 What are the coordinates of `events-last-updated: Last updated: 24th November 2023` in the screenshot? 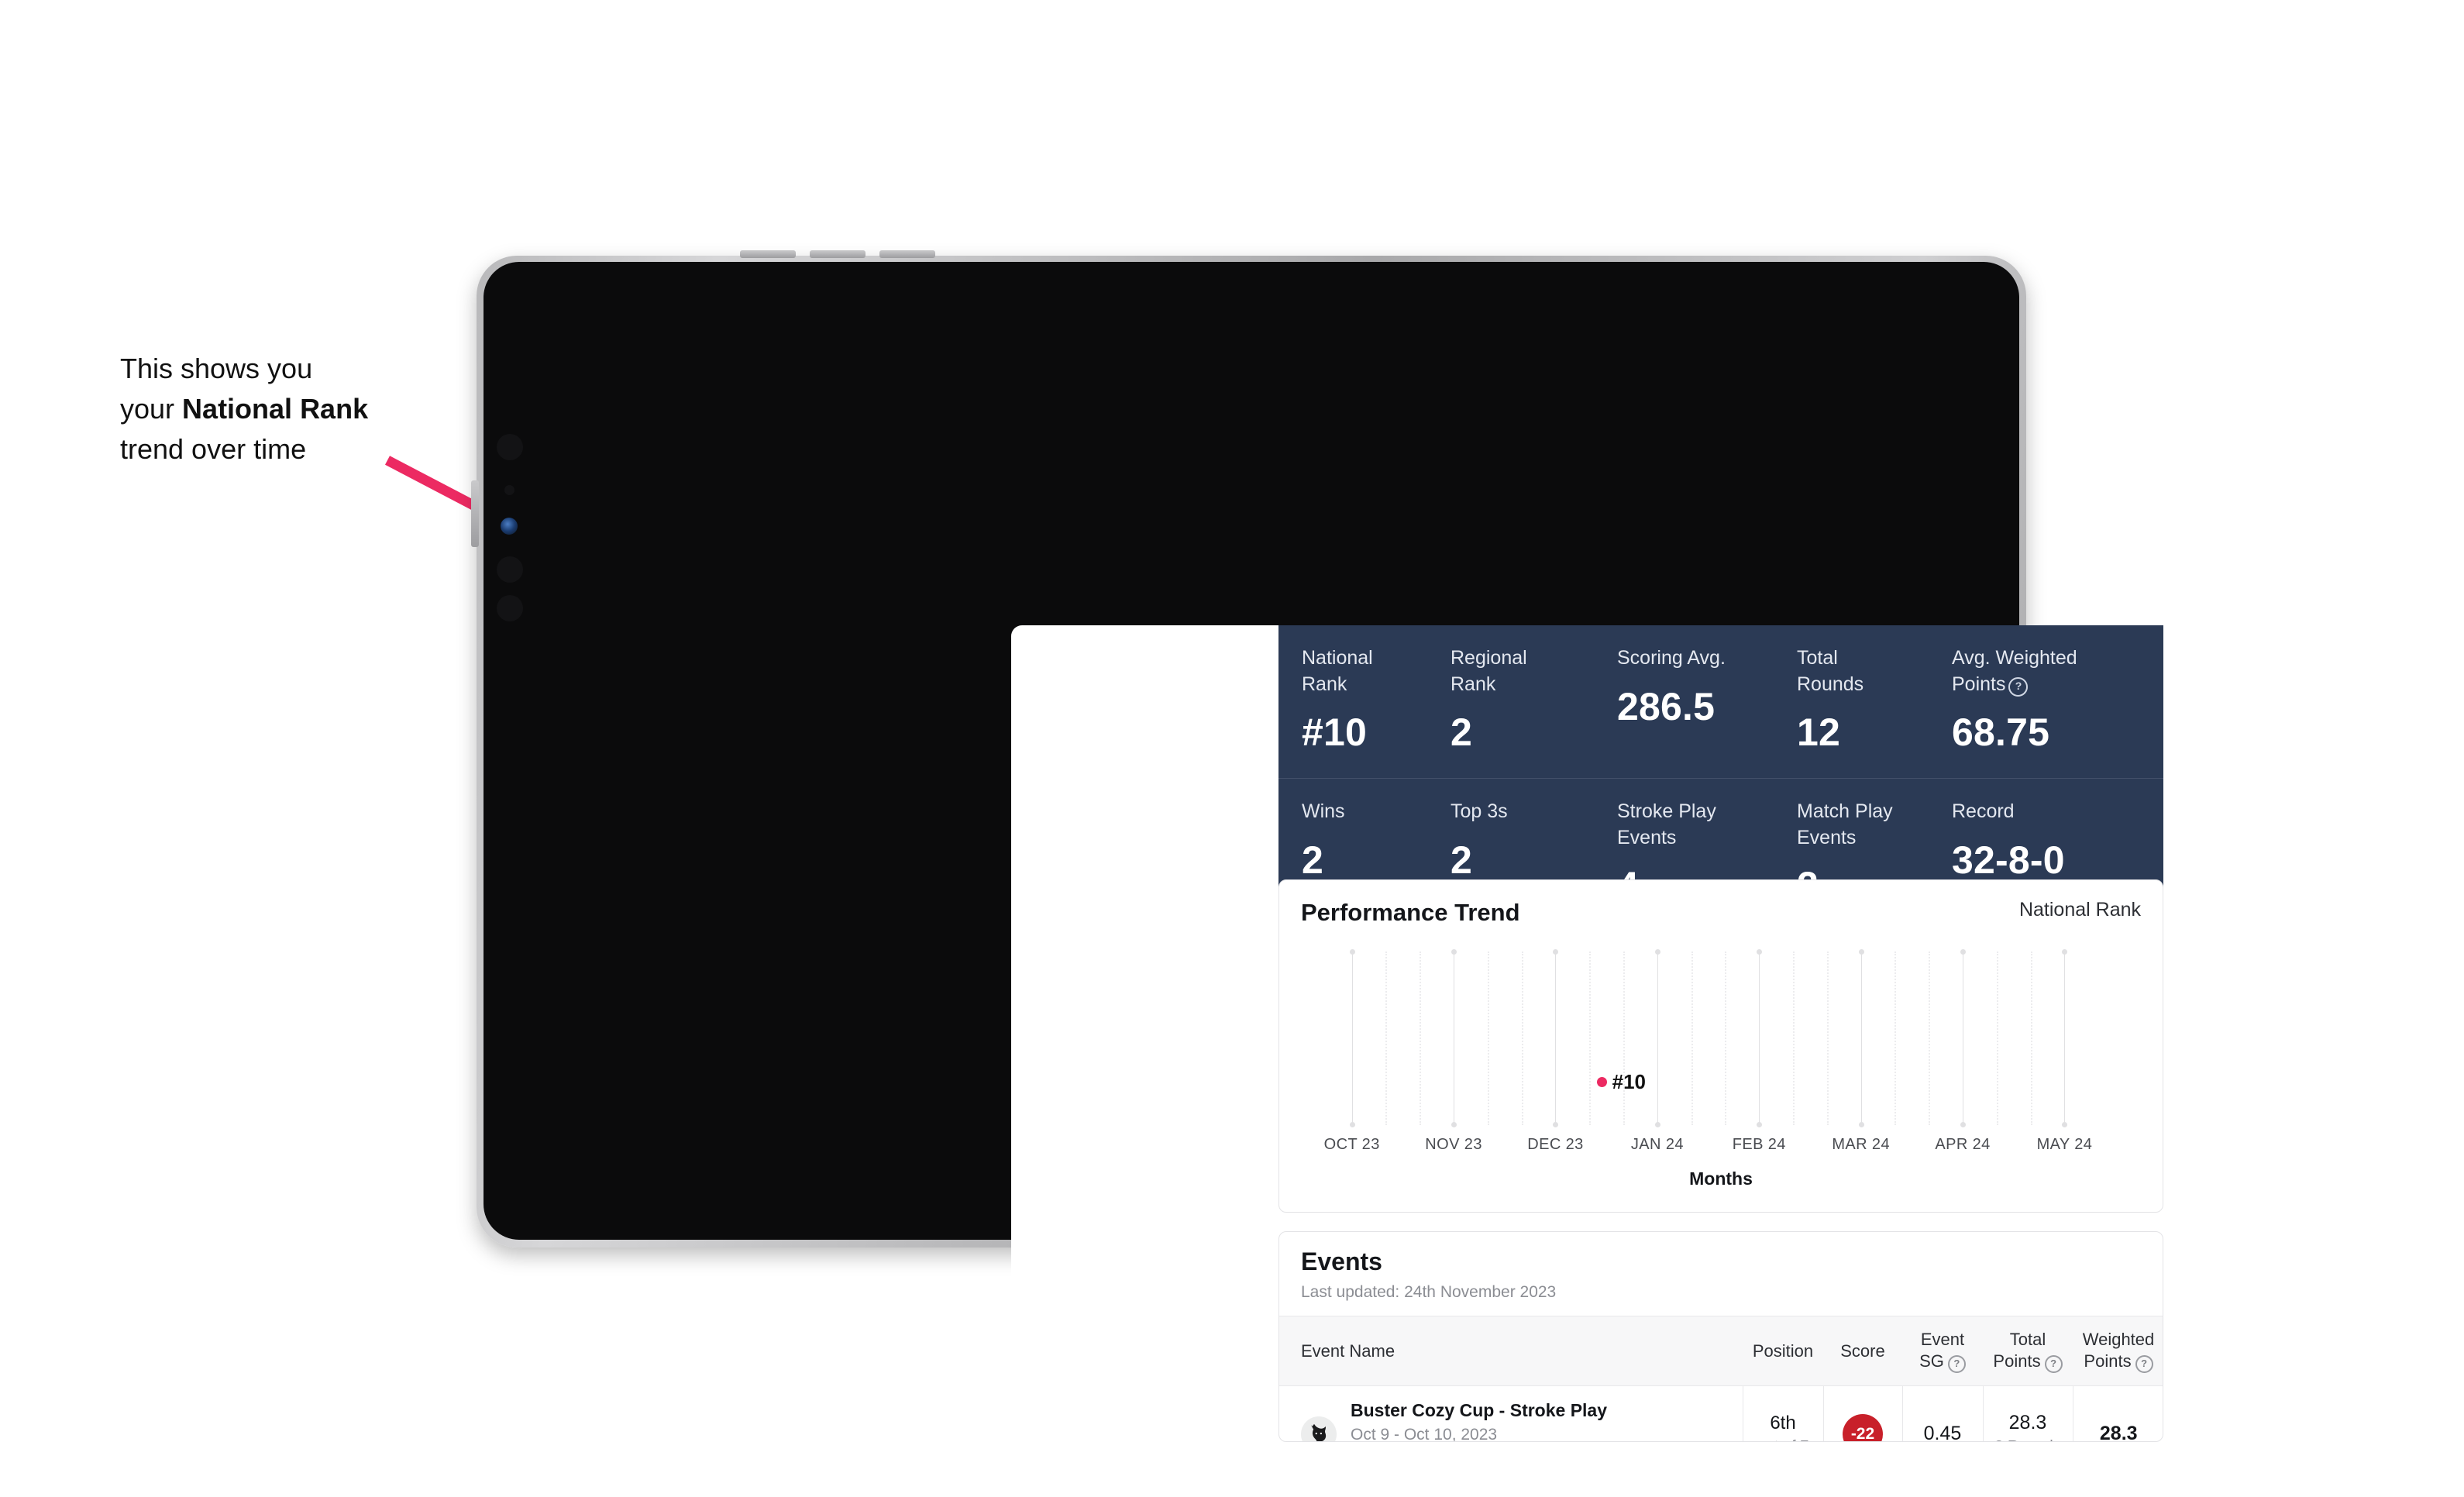 It's located at (1429, 1292).